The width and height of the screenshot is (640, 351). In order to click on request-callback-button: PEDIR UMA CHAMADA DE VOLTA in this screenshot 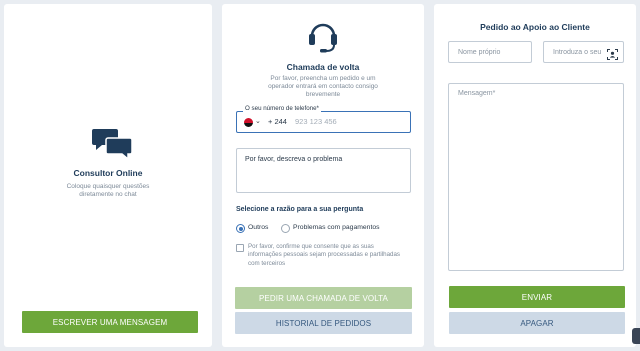, I will do `click(323, 298)`.